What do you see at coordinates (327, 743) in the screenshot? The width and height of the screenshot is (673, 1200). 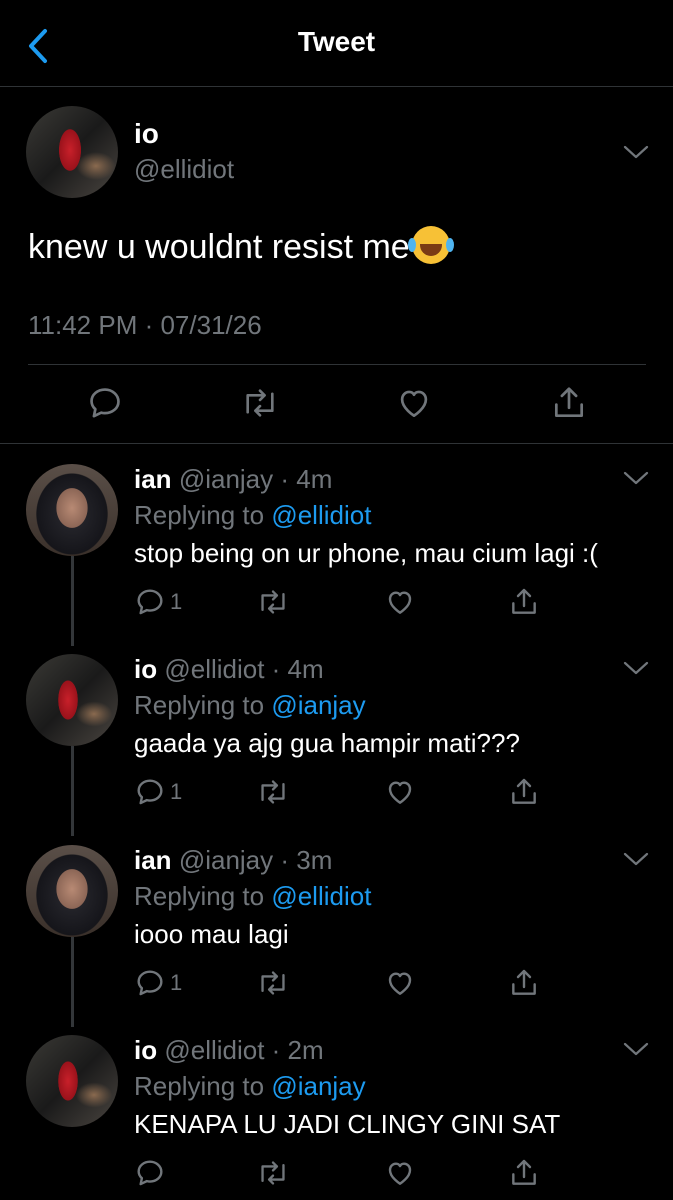 I see `reply-text: gaada ya ajg gua hampir mati???` at bounding box center [327, 743].